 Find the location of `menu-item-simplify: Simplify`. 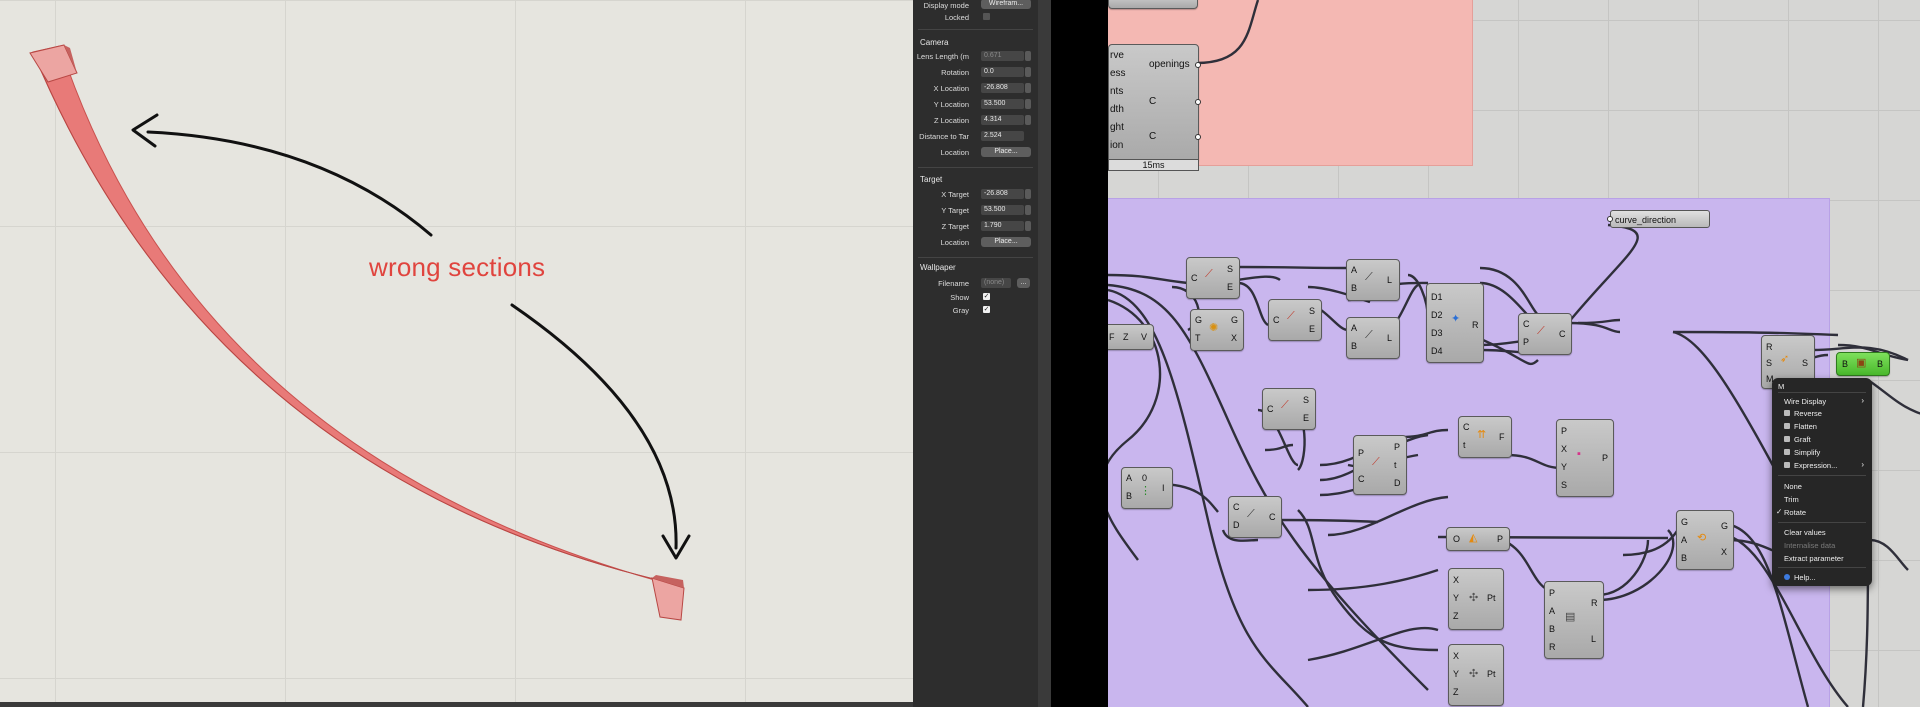

menu-item-simplify: Simplify is located at coordinates (1807, 452).